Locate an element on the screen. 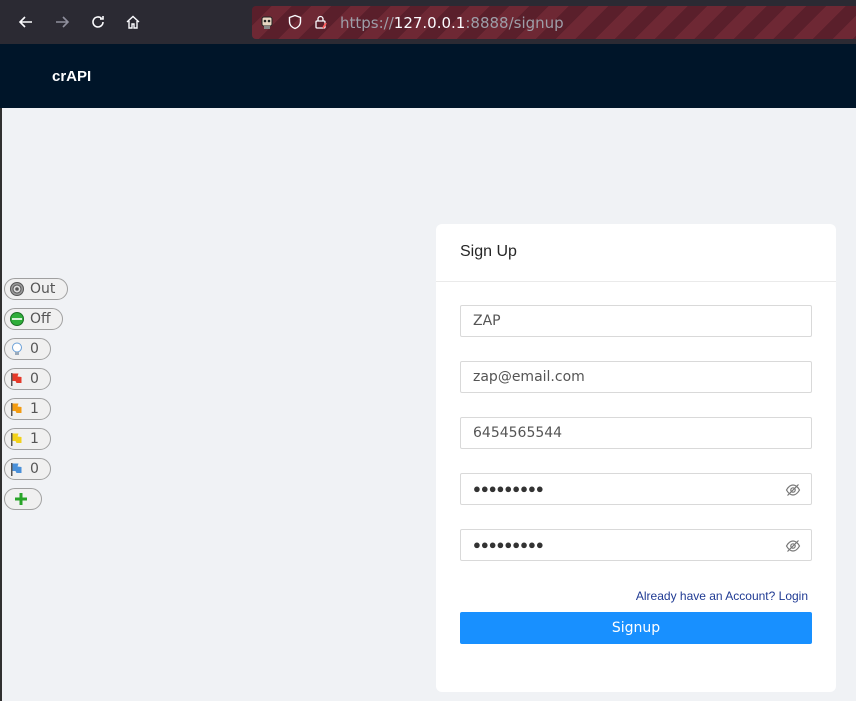 Image resolution: width=856 pixels, height=701 pixels. url-host: 127.0.0.1 is located at coordinates (429, 23).